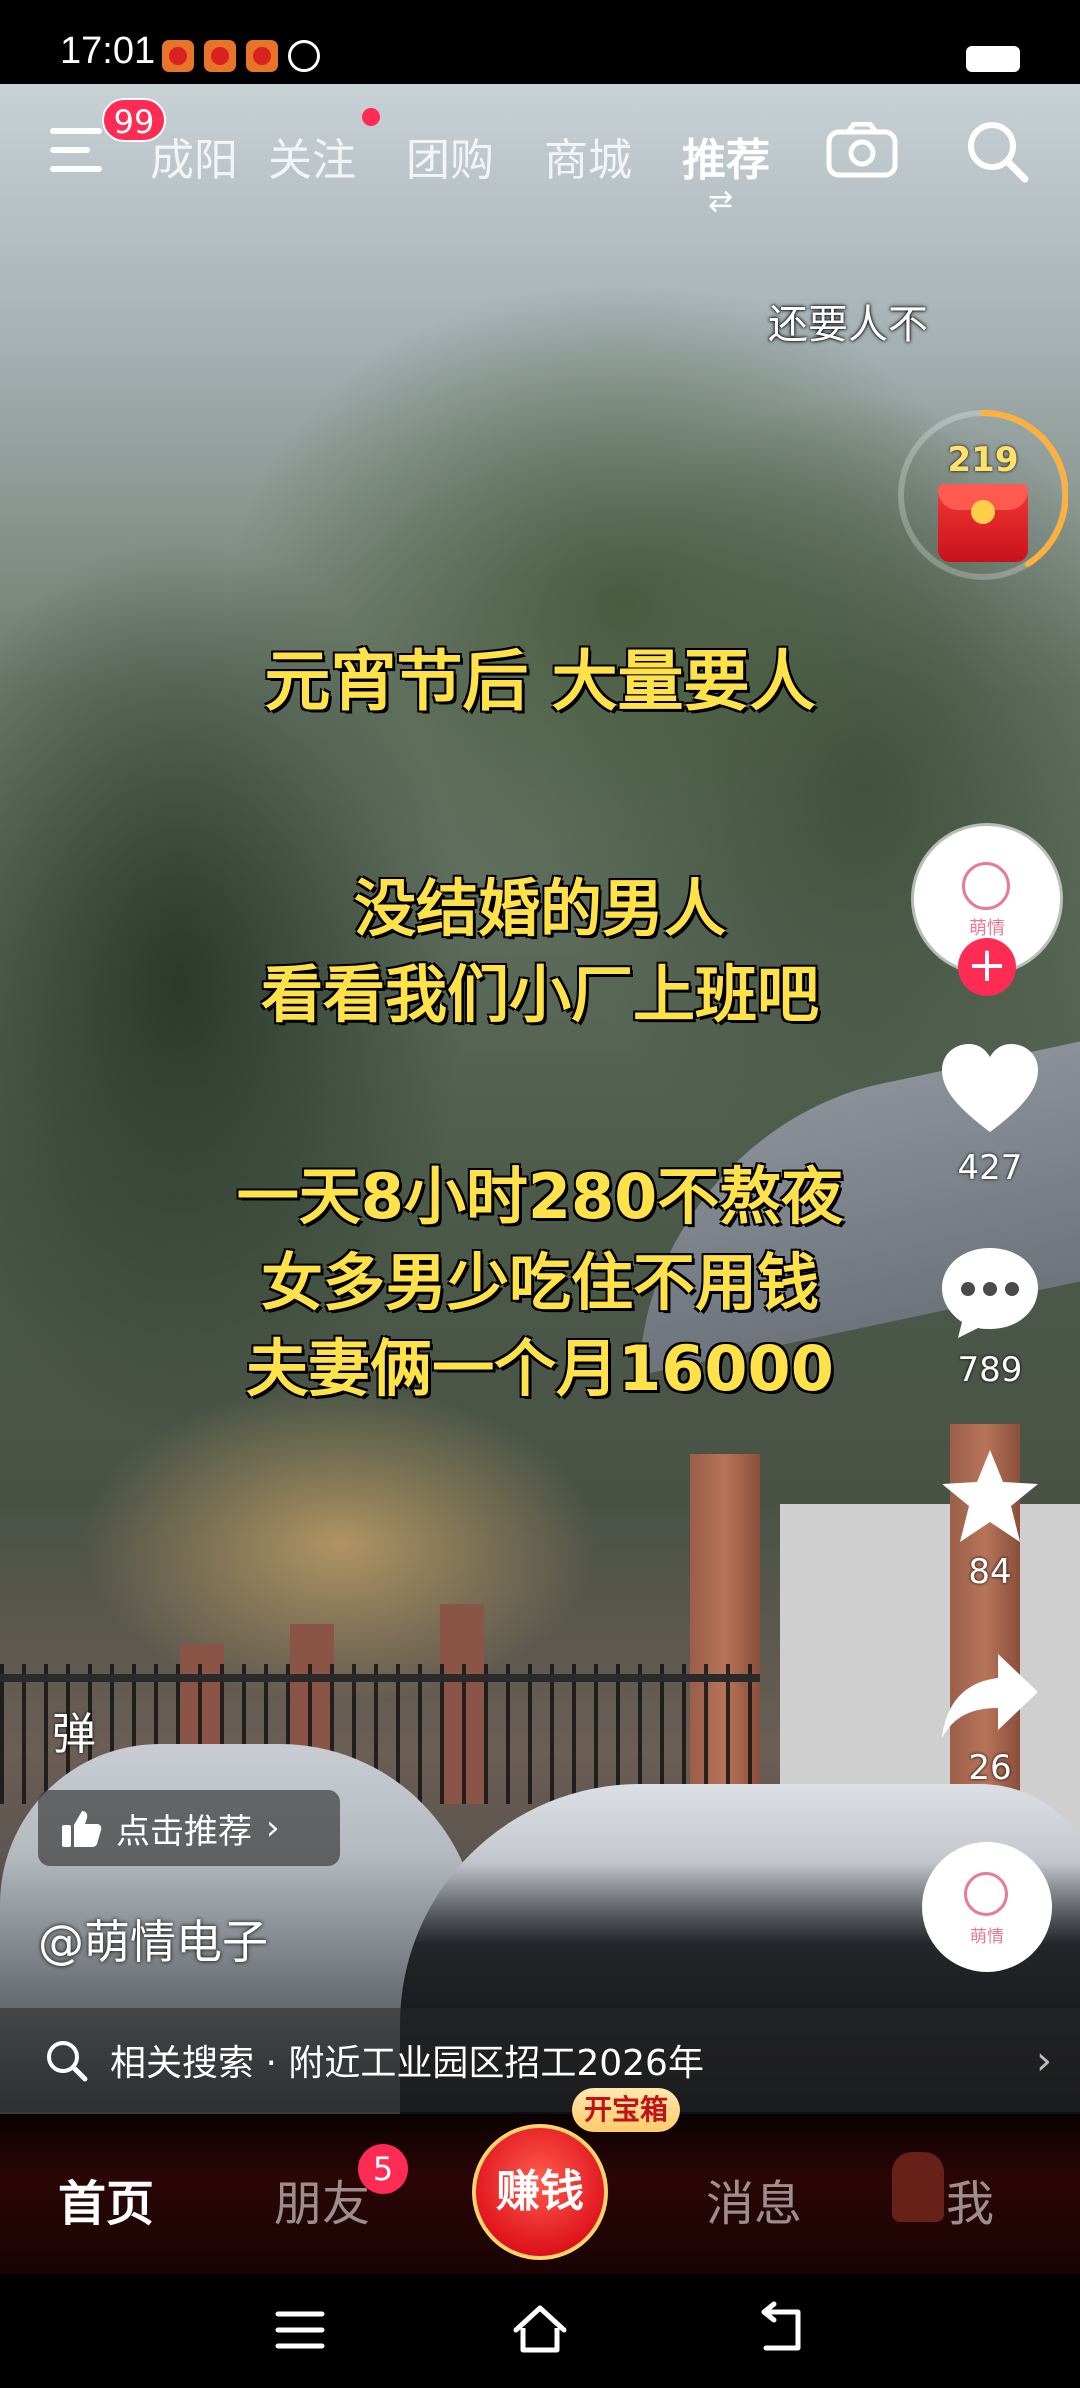  I want to click on status-time: 17:01, so click(108, 51).